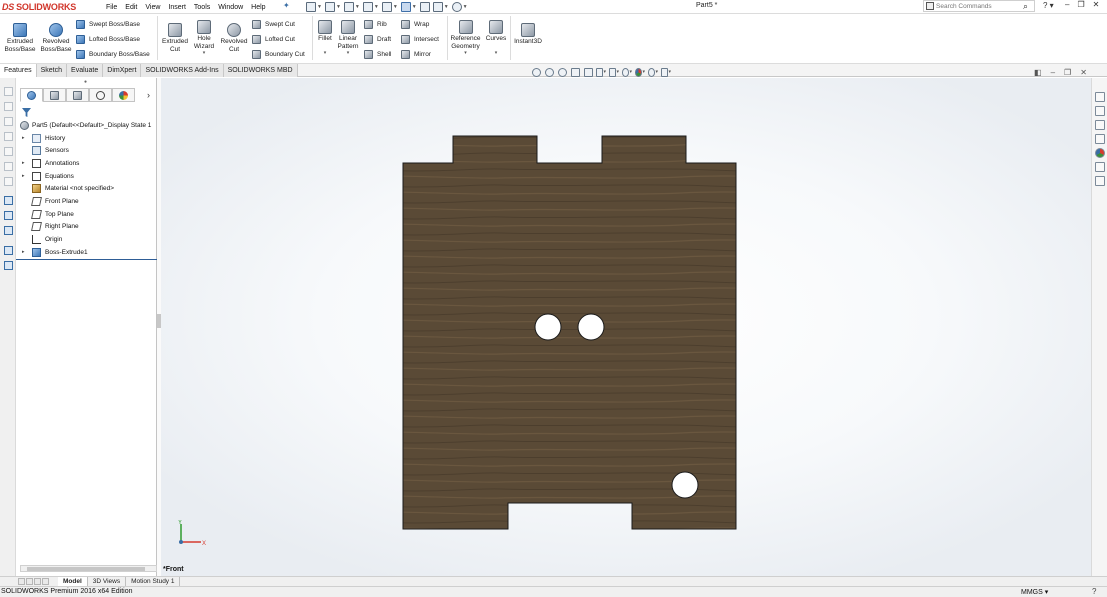 The image size is (1107, 597). What do you see at coordinates (182, 70) in the screenshot?
I see `tab-addins: SOLIDWORKS Add-Ins` at bounding box center [182, 70].